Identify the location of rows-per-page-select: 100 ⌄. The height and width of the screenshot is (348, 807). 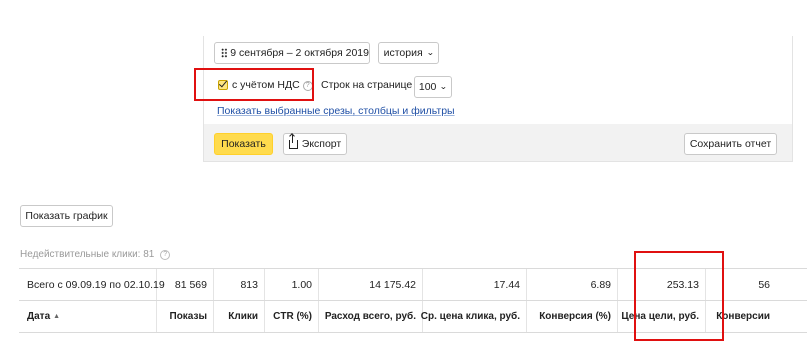
(433, 87).